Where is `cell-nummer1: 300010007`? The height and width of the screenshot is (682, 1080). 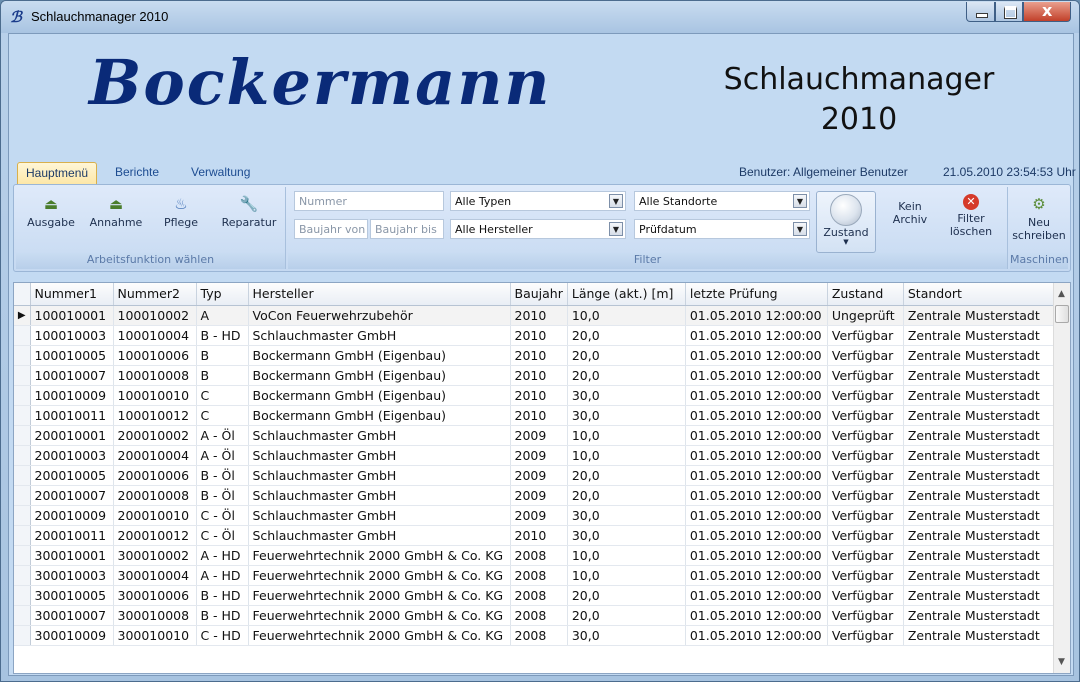 cell-nummer1: 300010007 is located at coordinates (72, 615).